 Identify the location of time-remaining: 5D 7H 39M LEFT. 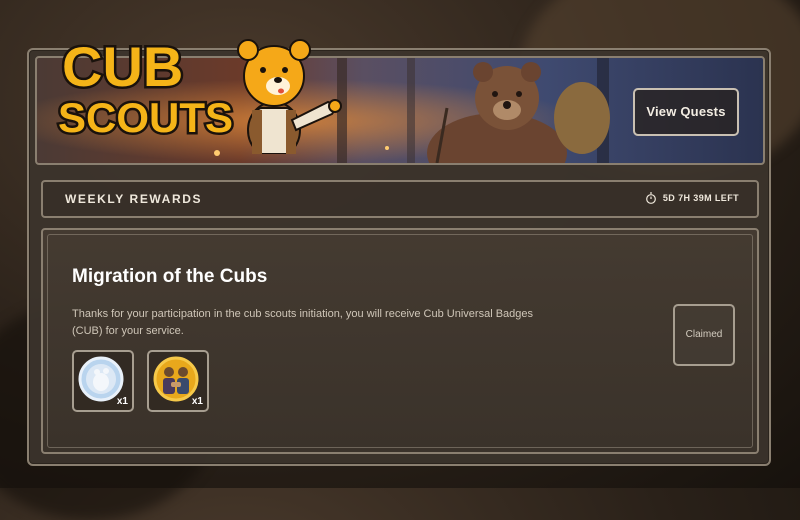
(692, 198).